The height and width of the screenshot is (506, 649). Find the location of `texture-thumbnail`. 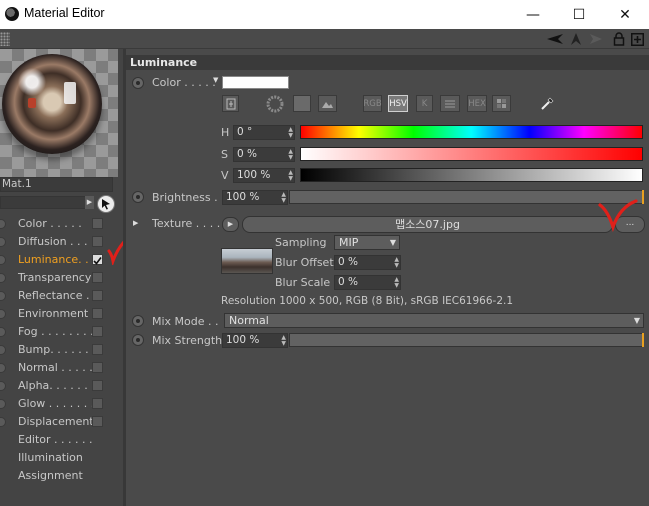

texture-thumbnail is located at coordinates (247, 261).